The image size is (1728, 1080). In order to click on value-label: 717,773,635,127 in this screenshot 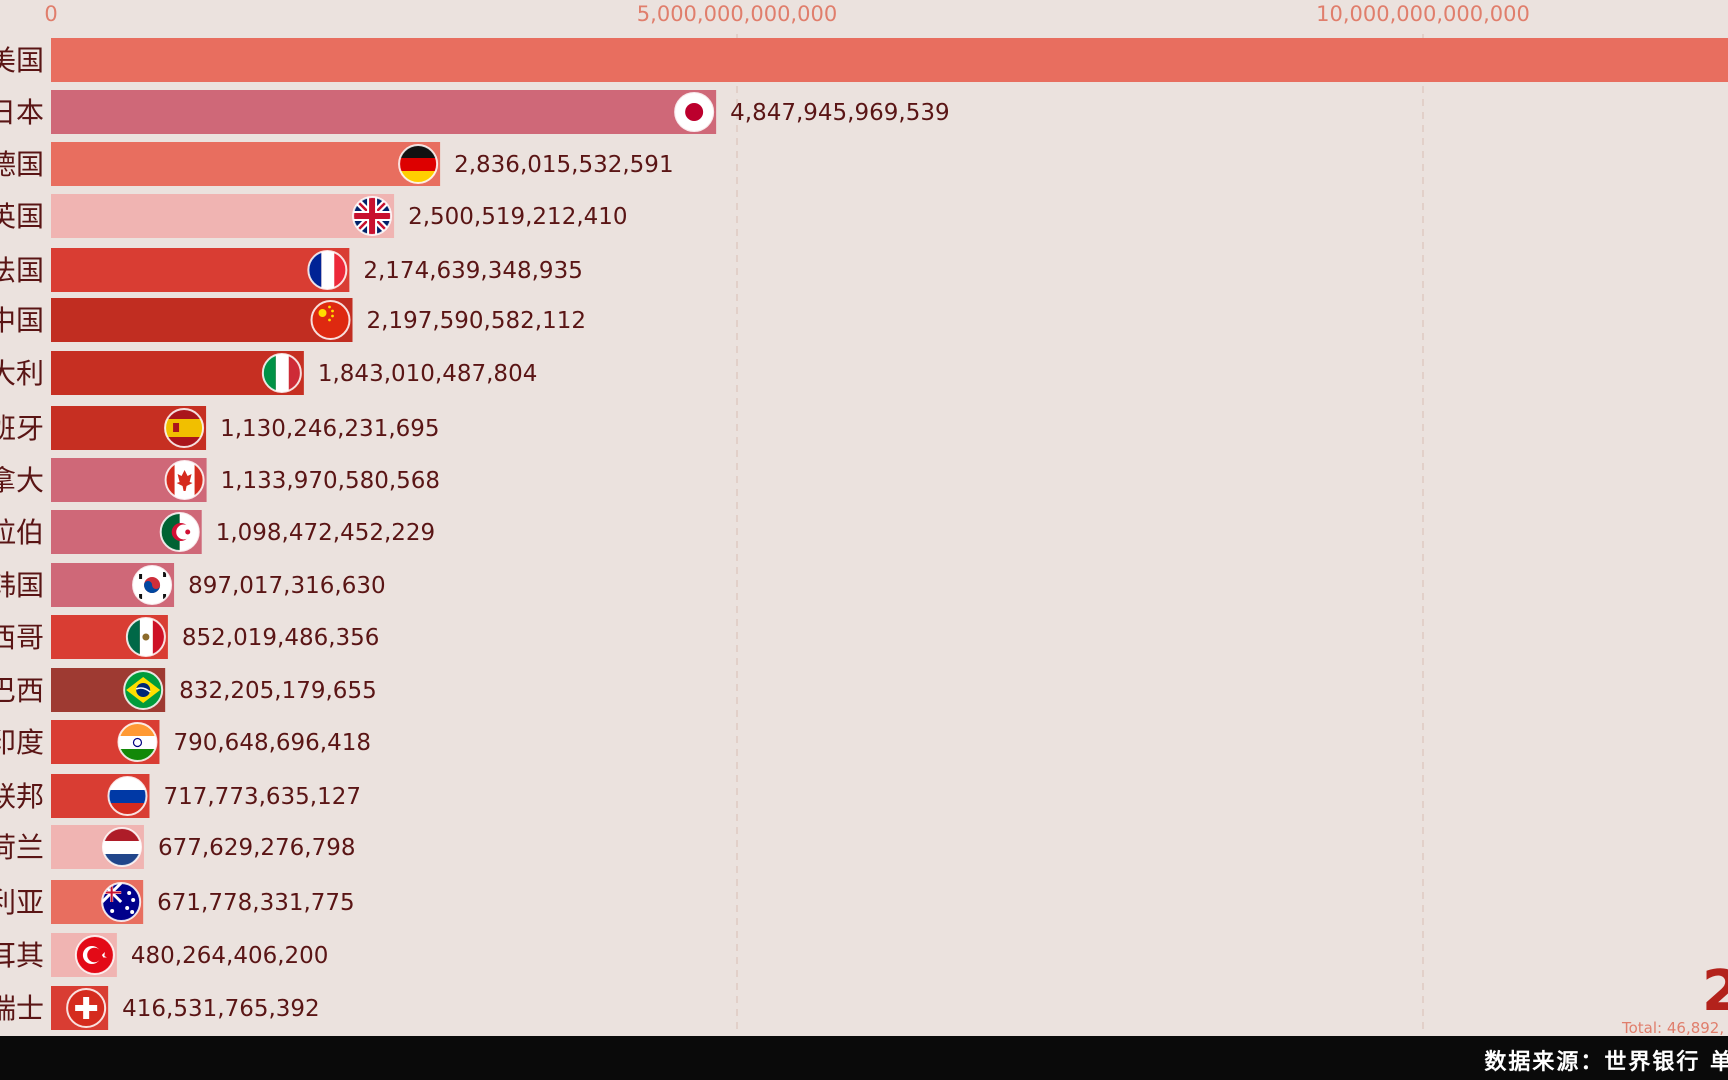, I will do `click(262, 797)`.